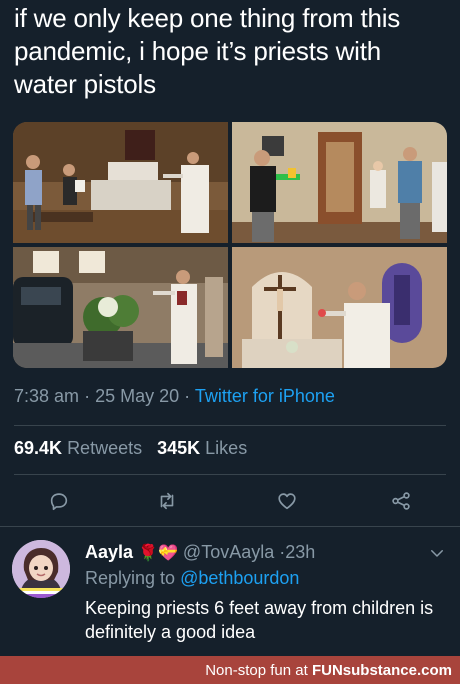 The image size is (460, 684). Describe the element at coordinates (120, 307) in the screenshot. I see `photo-priest-outdoors` at that location.